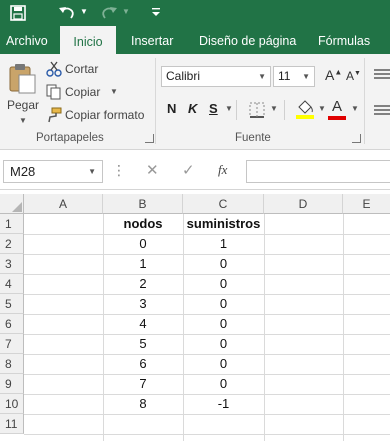 The height and width of the screenshot is (441, 390). I want to click on paste-dropdown-icon: ▼, so click(23, 120).